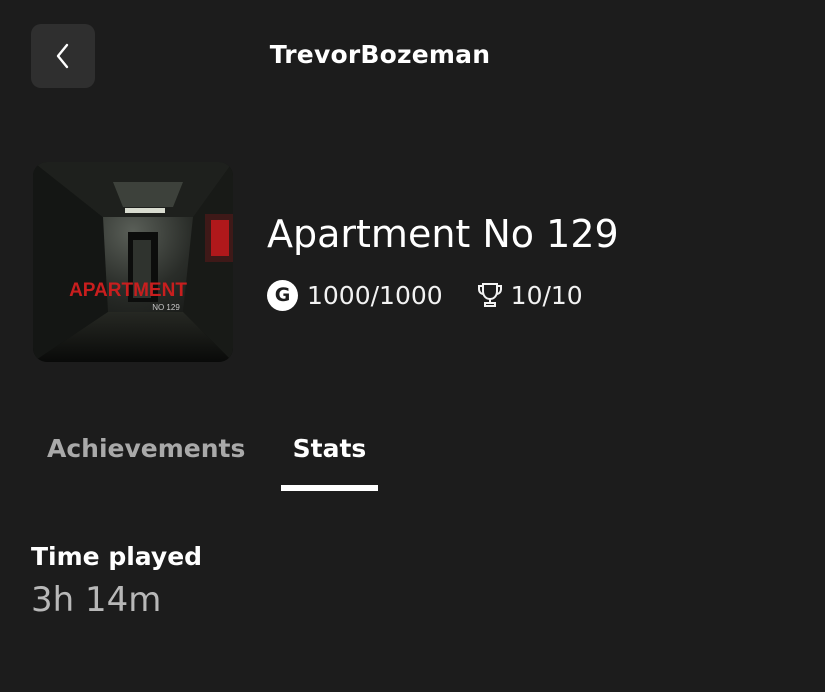 Image resolution: width=825 pixels, height=692 pixels. Describe the element at coordinates (546, 295) in the screenshot. I see `achievements-count: 10/10` at that location.